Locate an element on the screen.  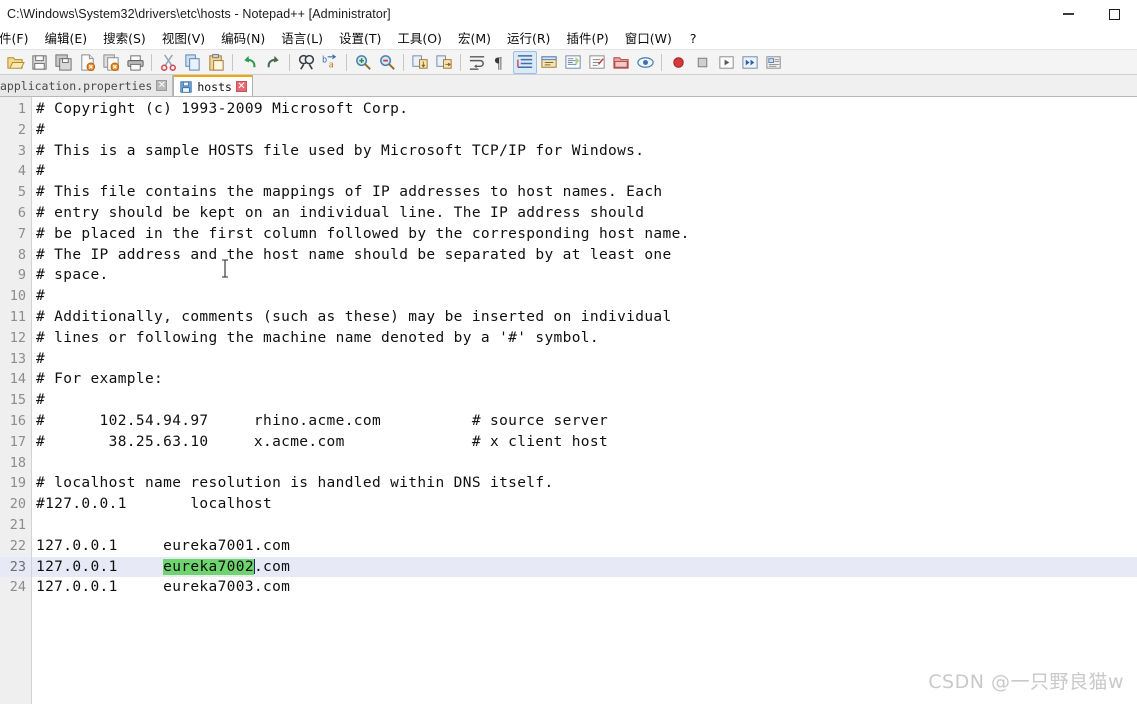
menu-window: 窗口(W) is located at coordinates (648, 38).